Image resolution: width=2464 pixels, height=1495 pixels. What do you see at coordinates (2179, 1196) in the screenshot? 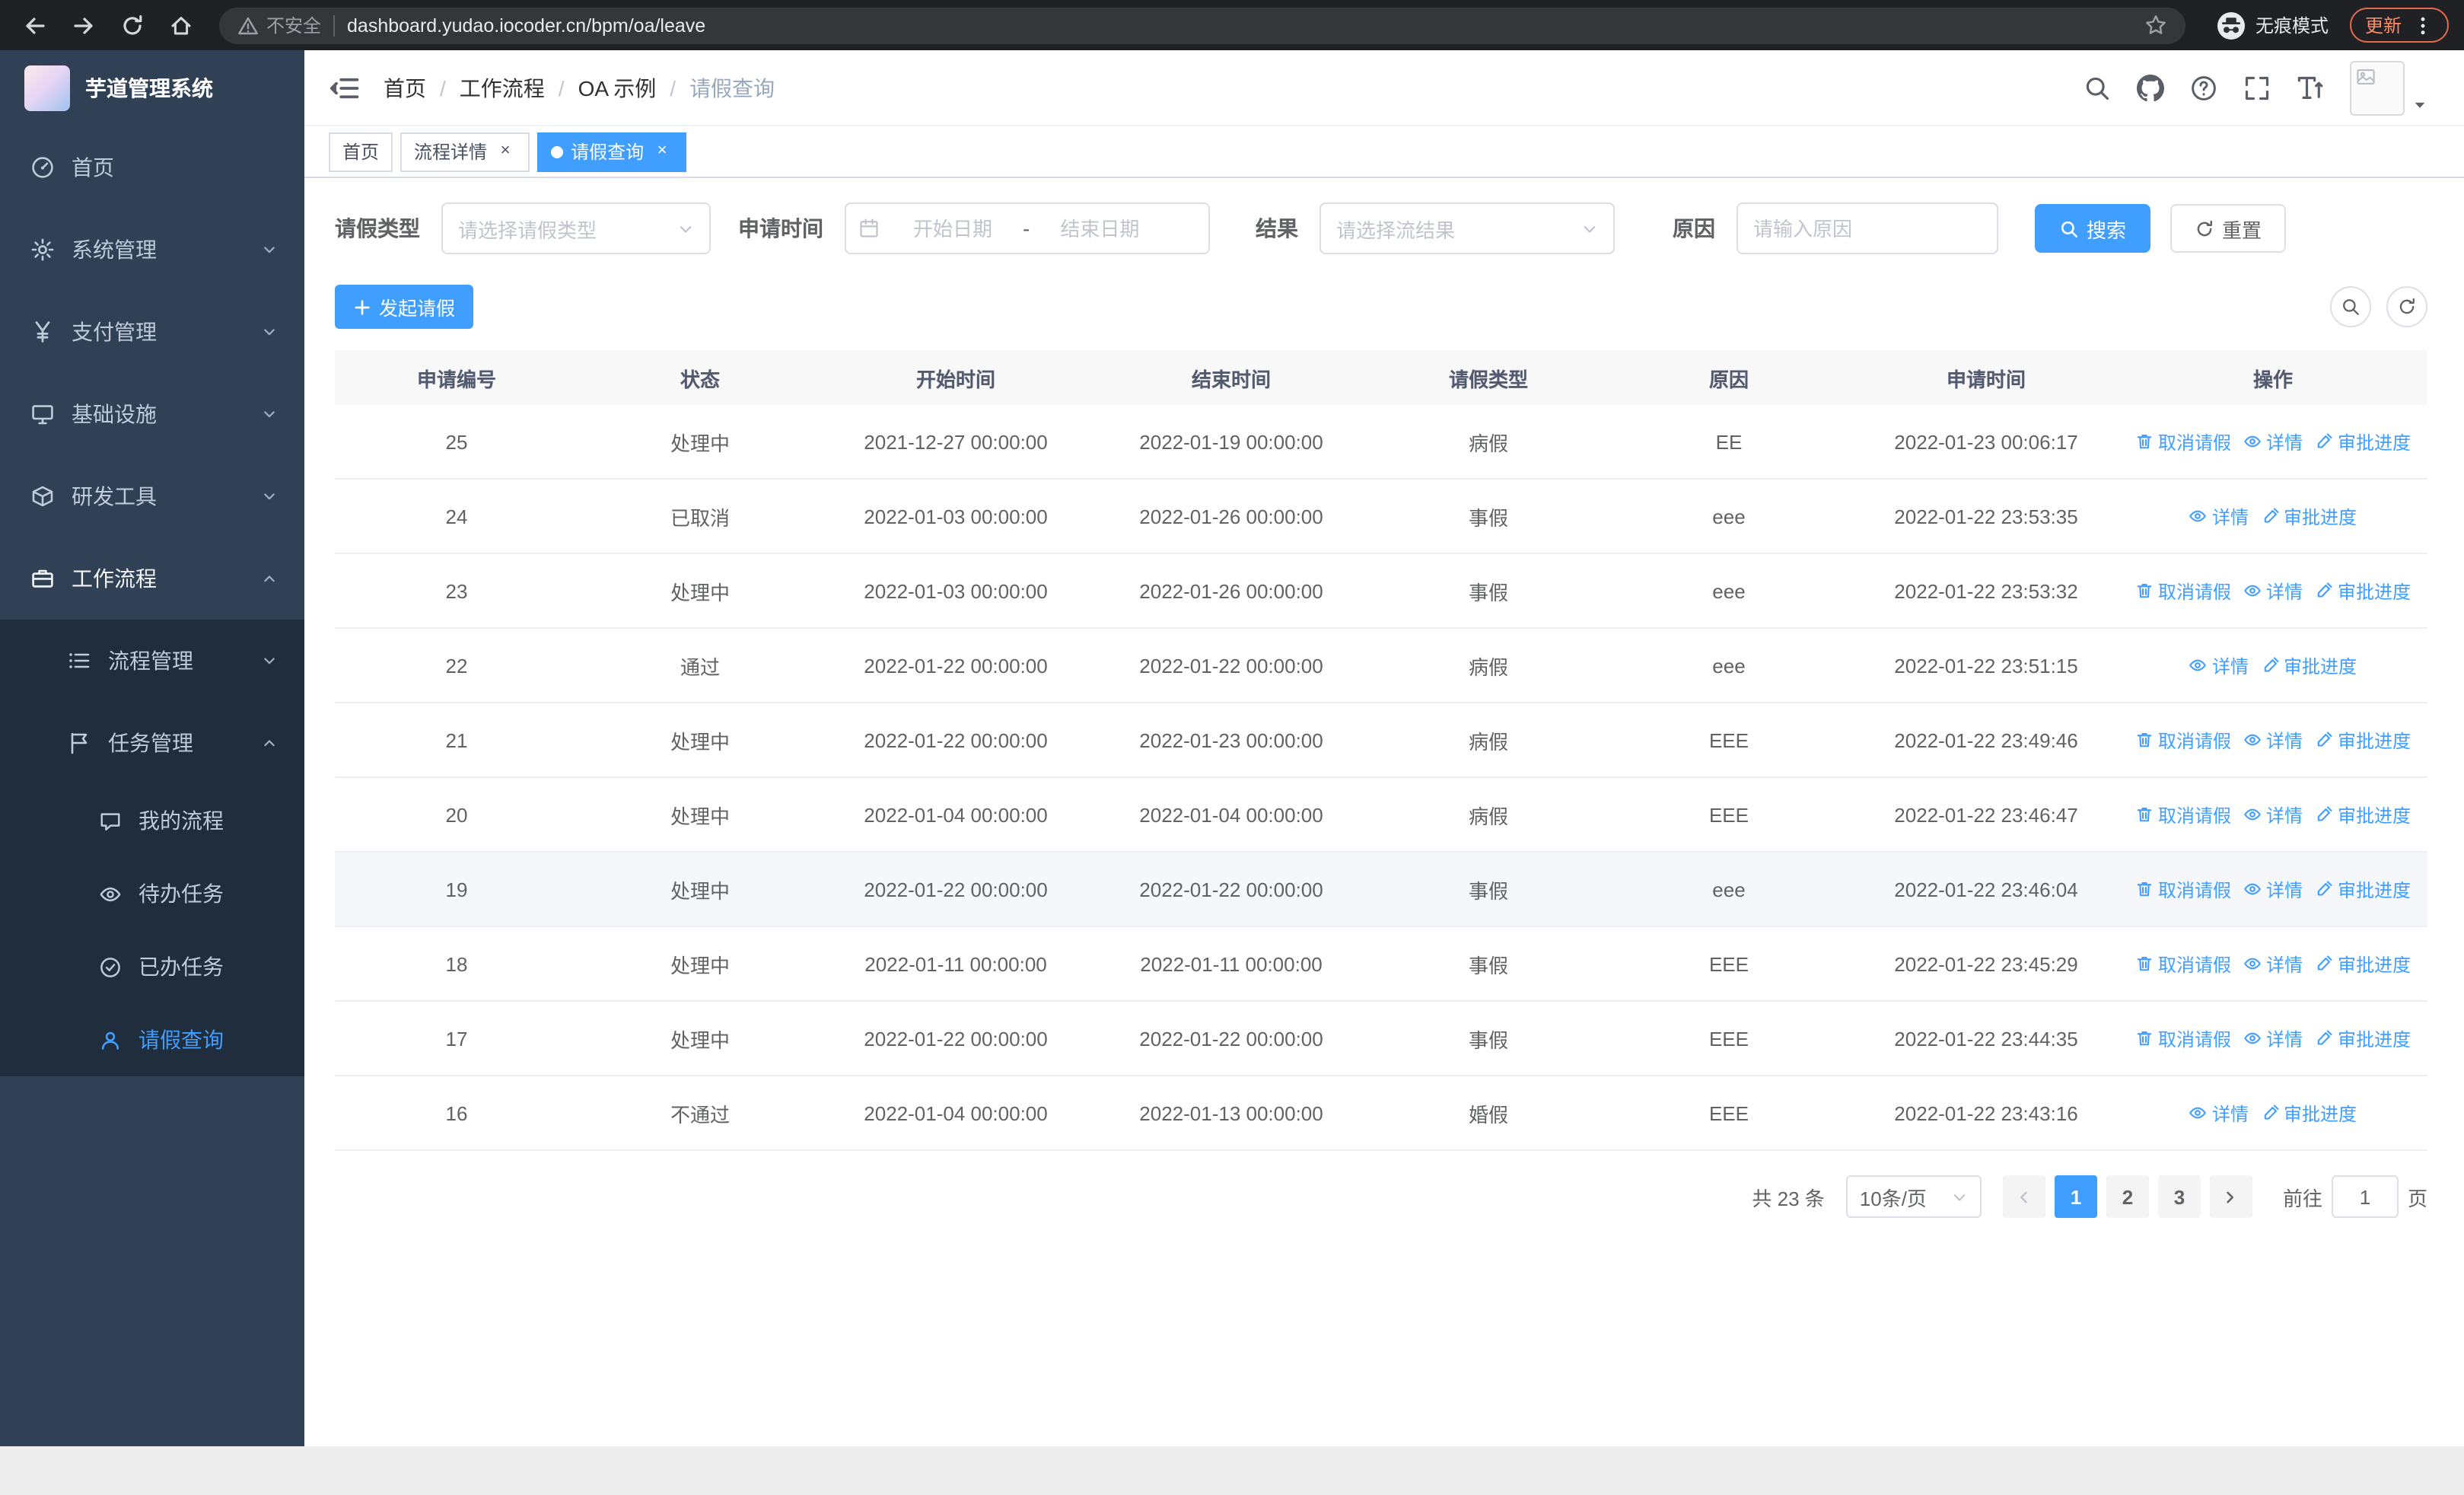
I see `page-button-3: 3` at bounding box center [2179, 1196].